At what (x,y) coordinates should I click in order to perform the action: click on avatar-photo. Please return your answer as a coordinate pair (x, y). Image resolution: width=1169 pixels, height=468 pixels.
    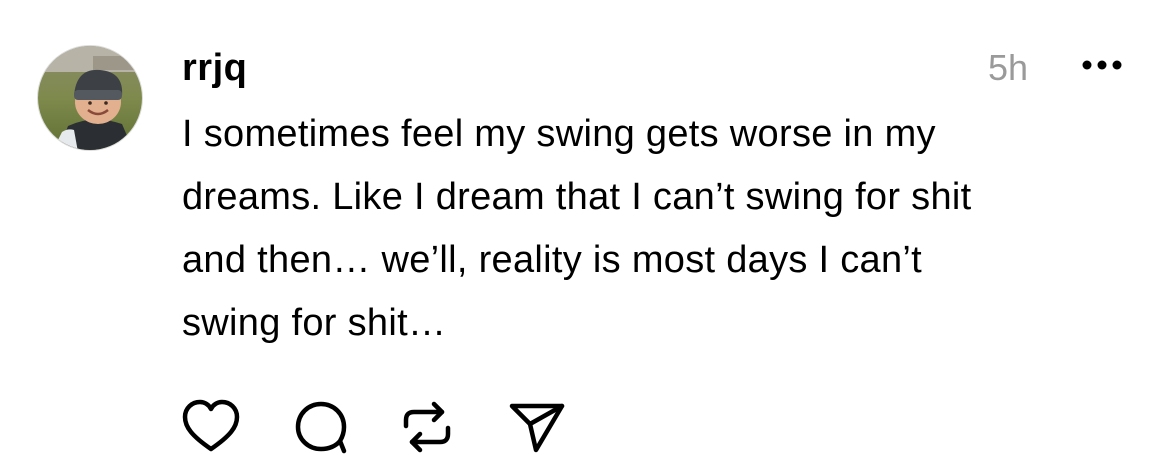
    Looking at the image, I should click on (90, 98).